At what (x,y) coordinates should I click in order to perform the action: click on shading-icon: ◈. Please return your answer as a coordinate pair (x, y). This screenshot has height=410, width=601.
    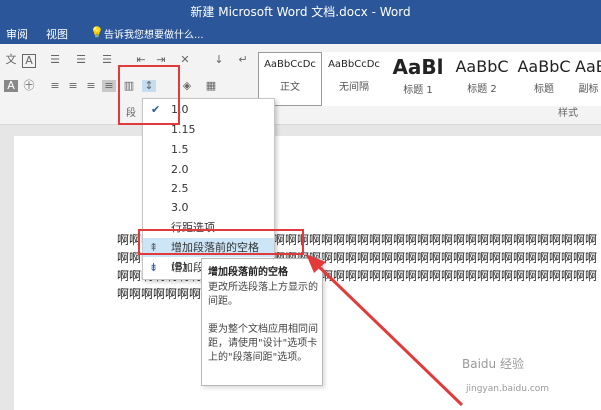
    Looking at the image, I should click on (187, 86).